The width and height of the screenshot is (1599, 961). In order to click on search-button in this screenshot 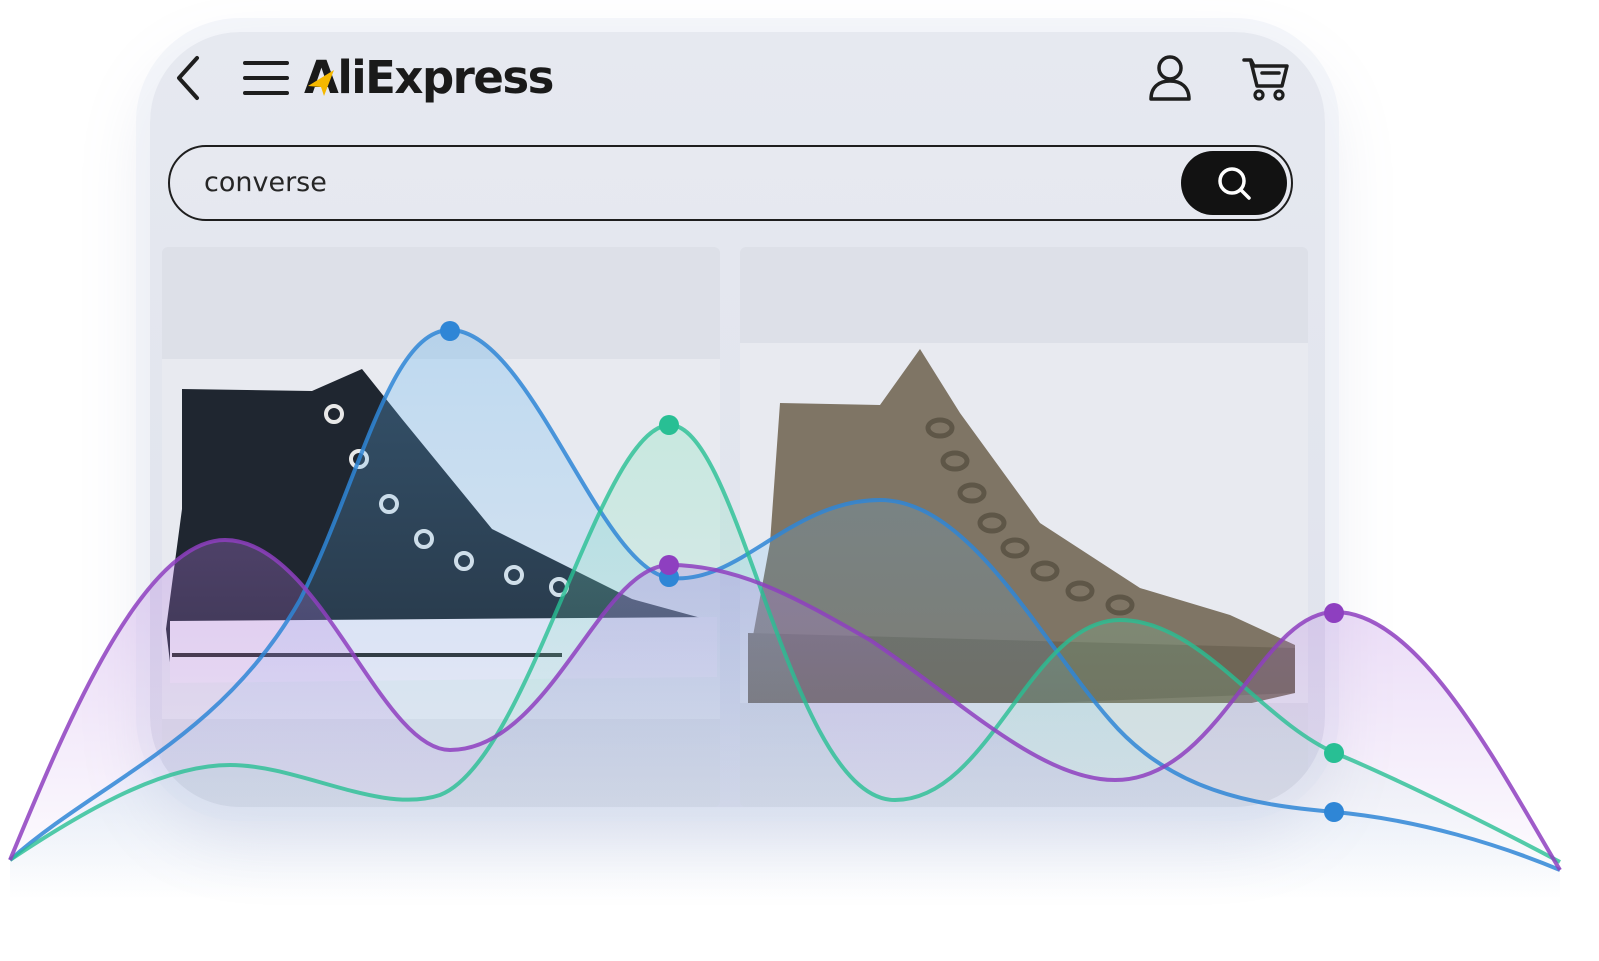, I will do `click(1234, 183)`.